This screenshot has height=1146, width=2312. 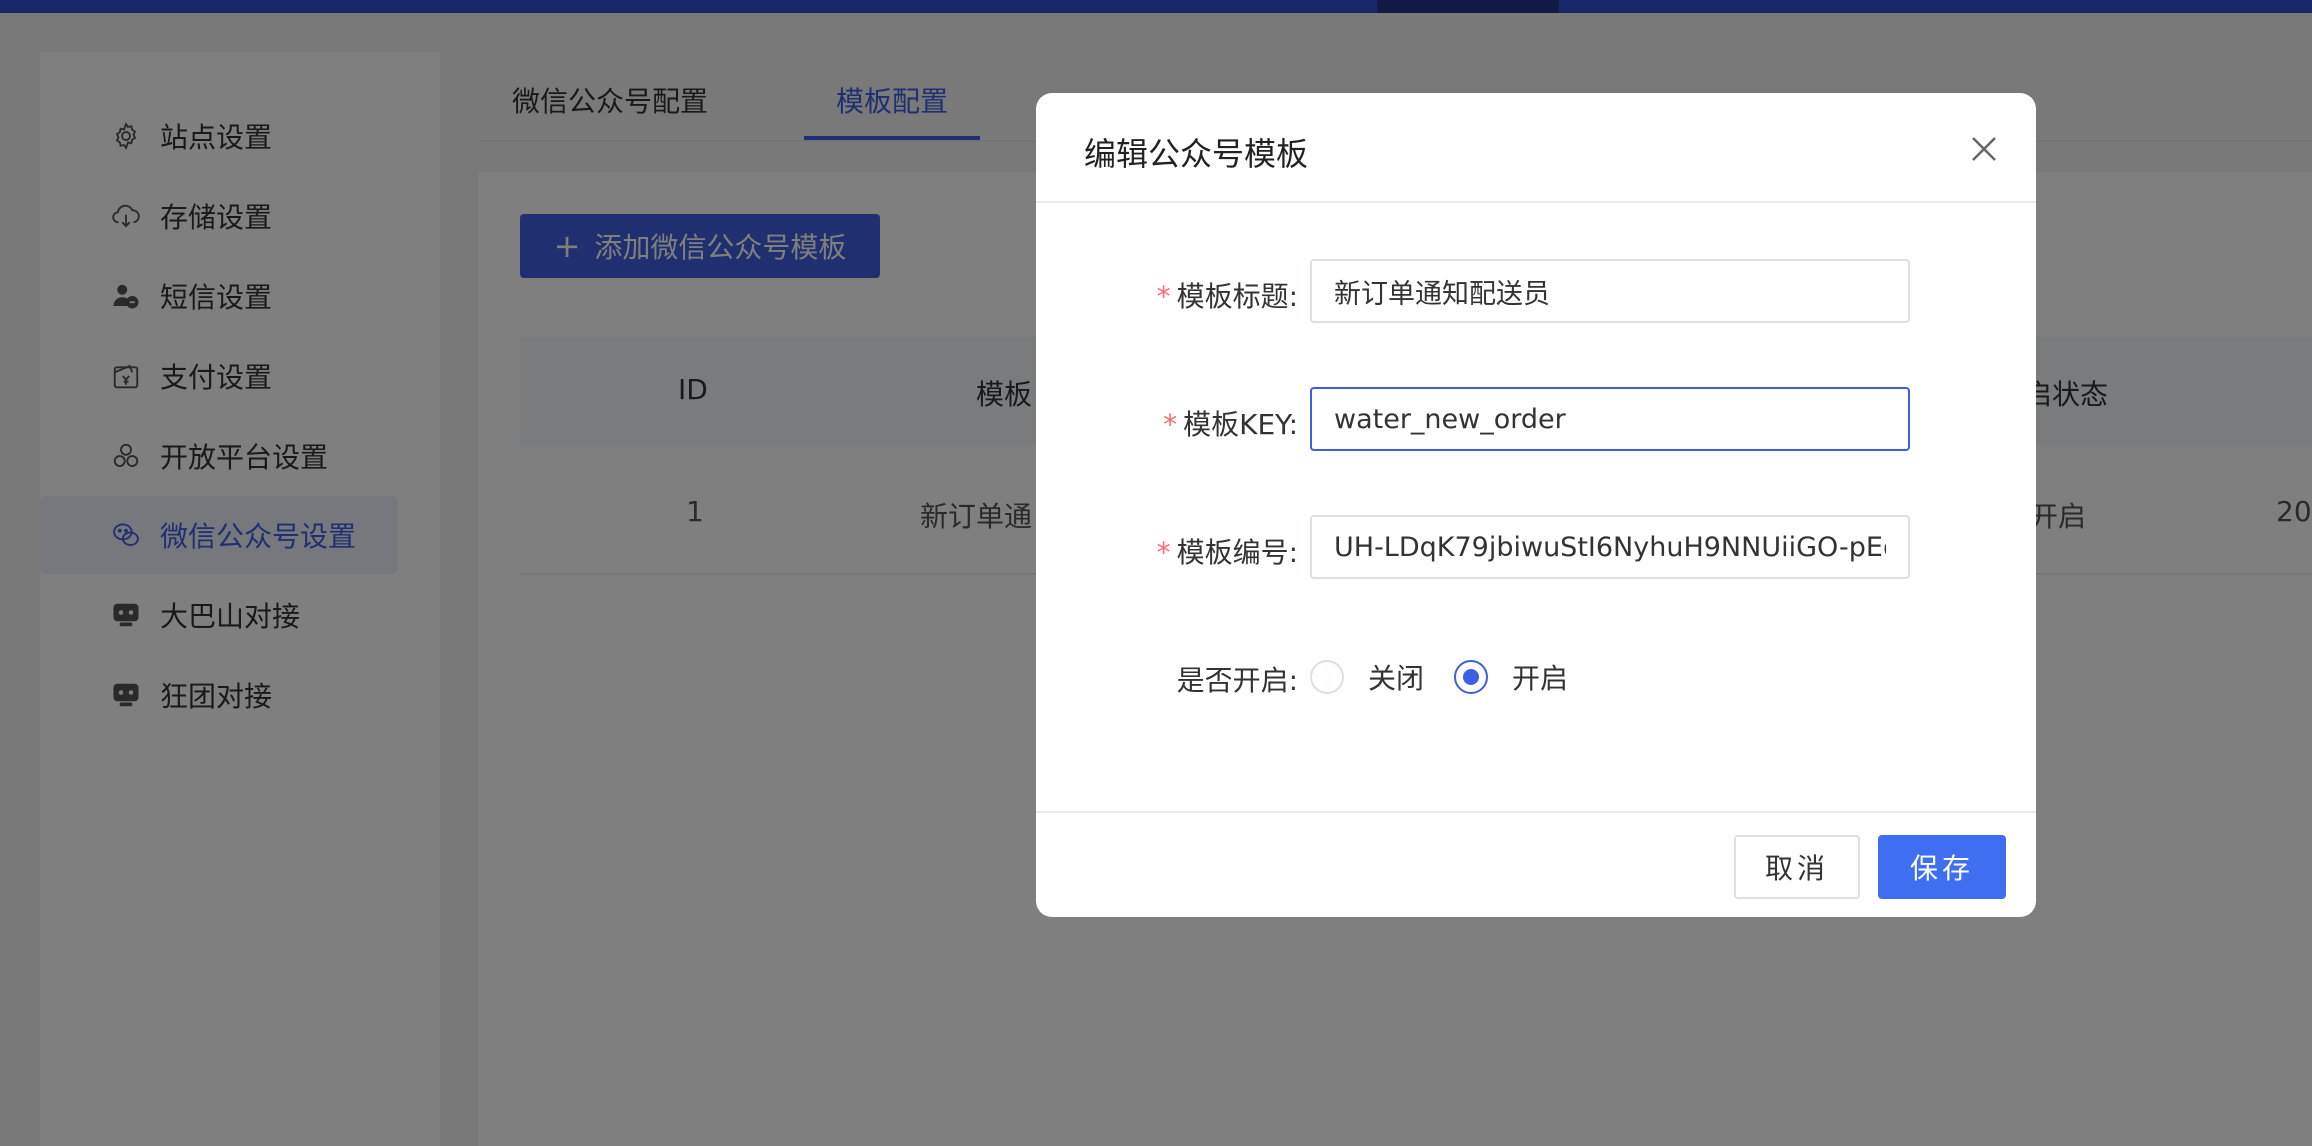 What do you see at coordinates (1237, 552) in the screenshot?
I see `template-code-label-text: 模板编号:` at bounding box center [1237, 552].